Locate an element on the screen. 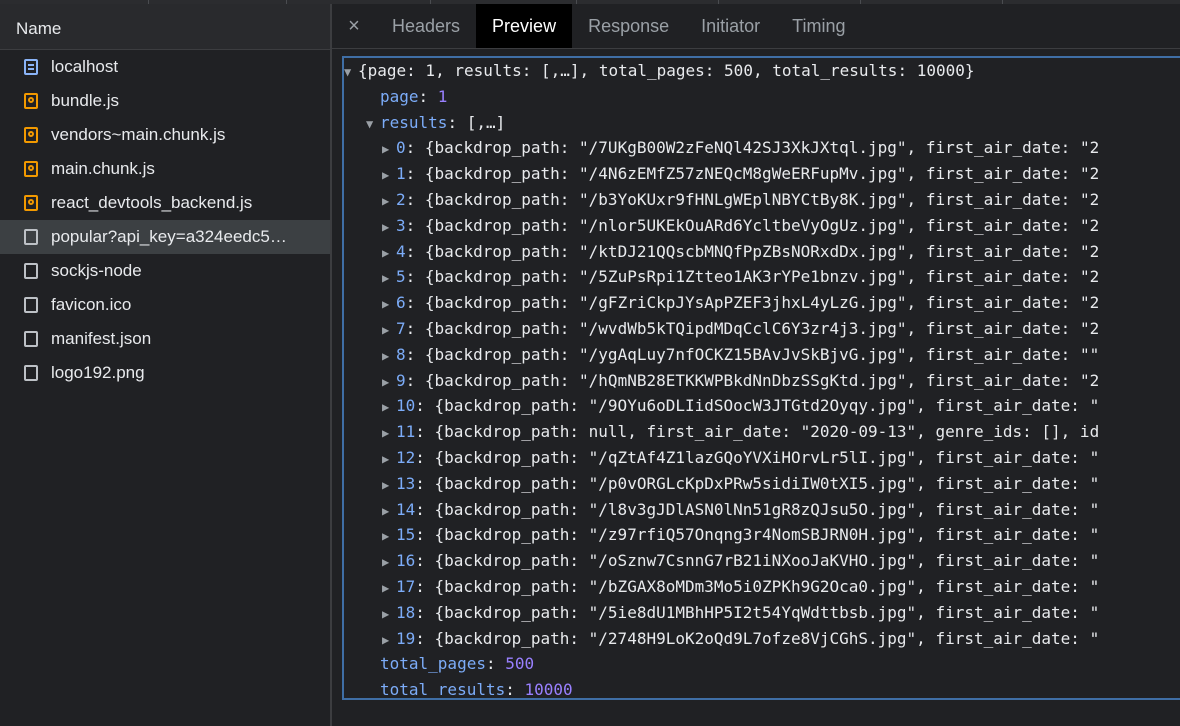 This screenshot has width=1180, height=726. request-item: main.chunk.js is located at coordinates (165, 169).